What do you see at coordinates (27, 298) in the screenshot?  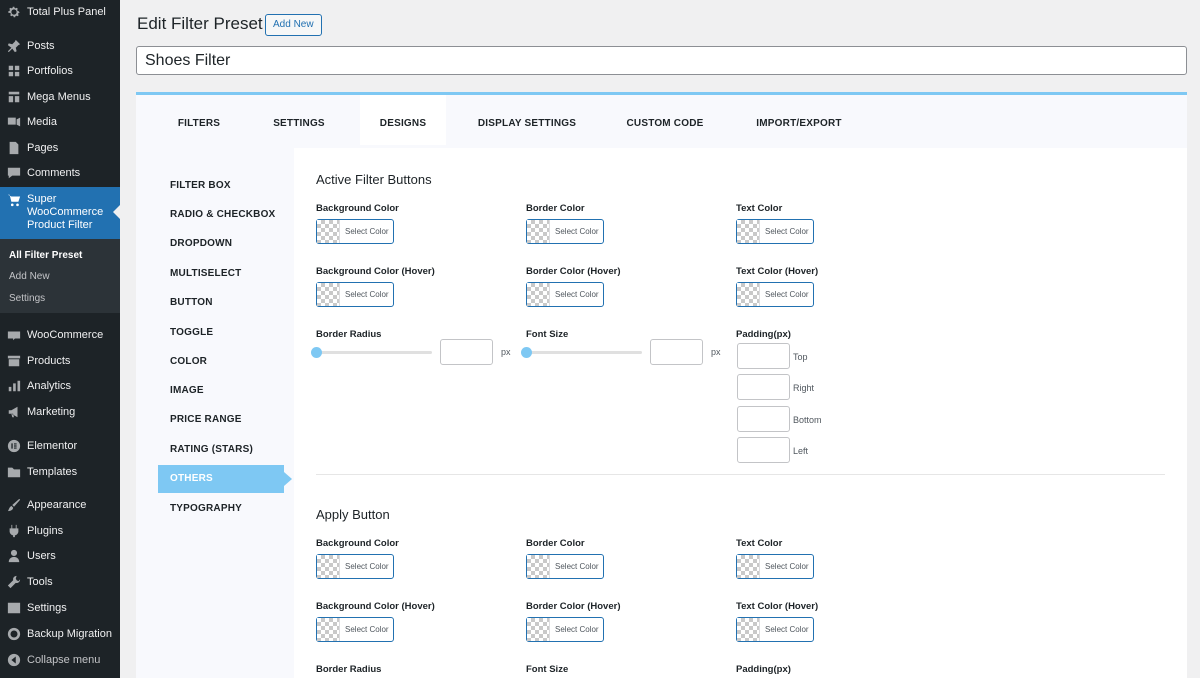 I see `submenu-settings: Settings` at bounding box center [27, 298].